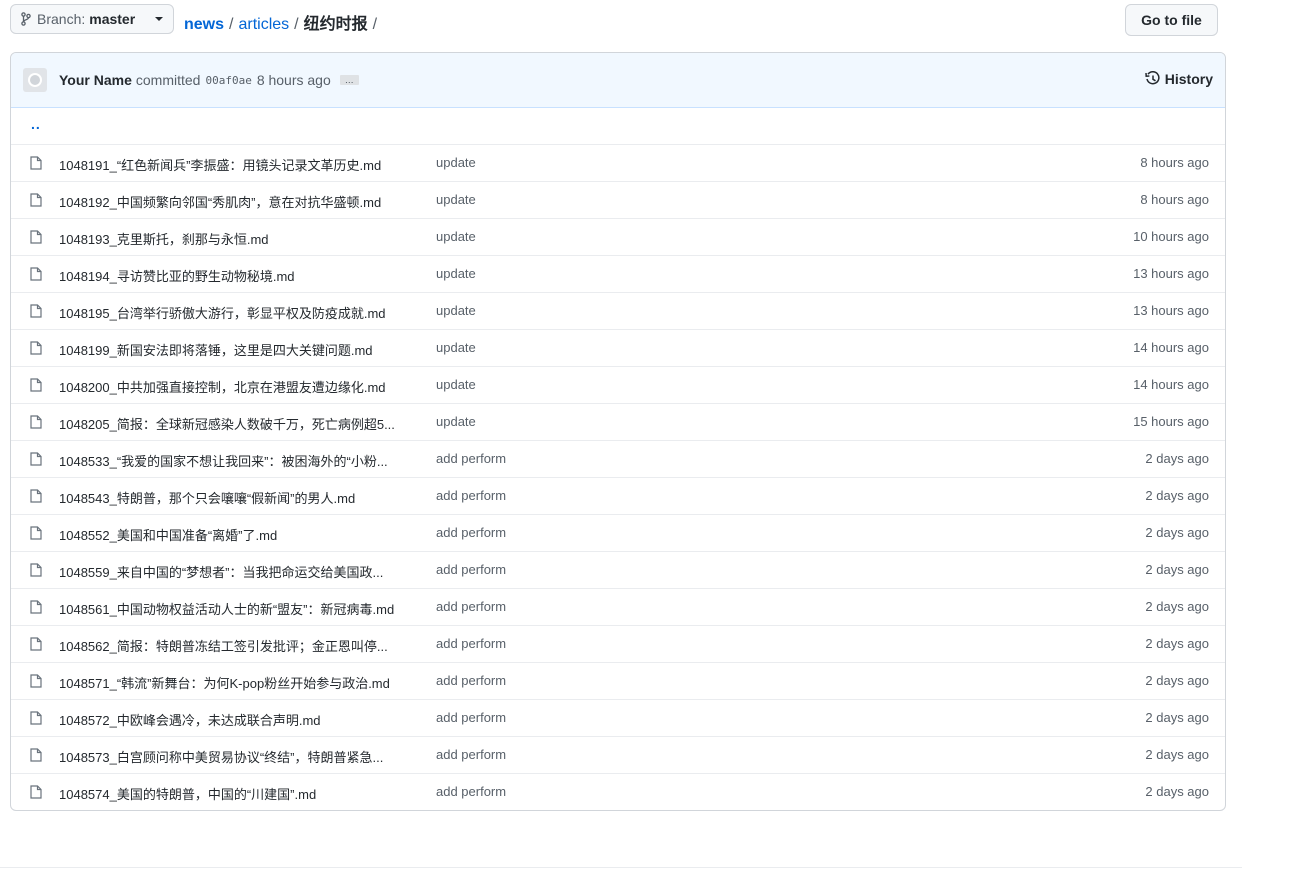  Describe the element at coordinates (335, 24) in the screenshot. I see `breadcrumb-current-folder: 纽约时报` at that location.